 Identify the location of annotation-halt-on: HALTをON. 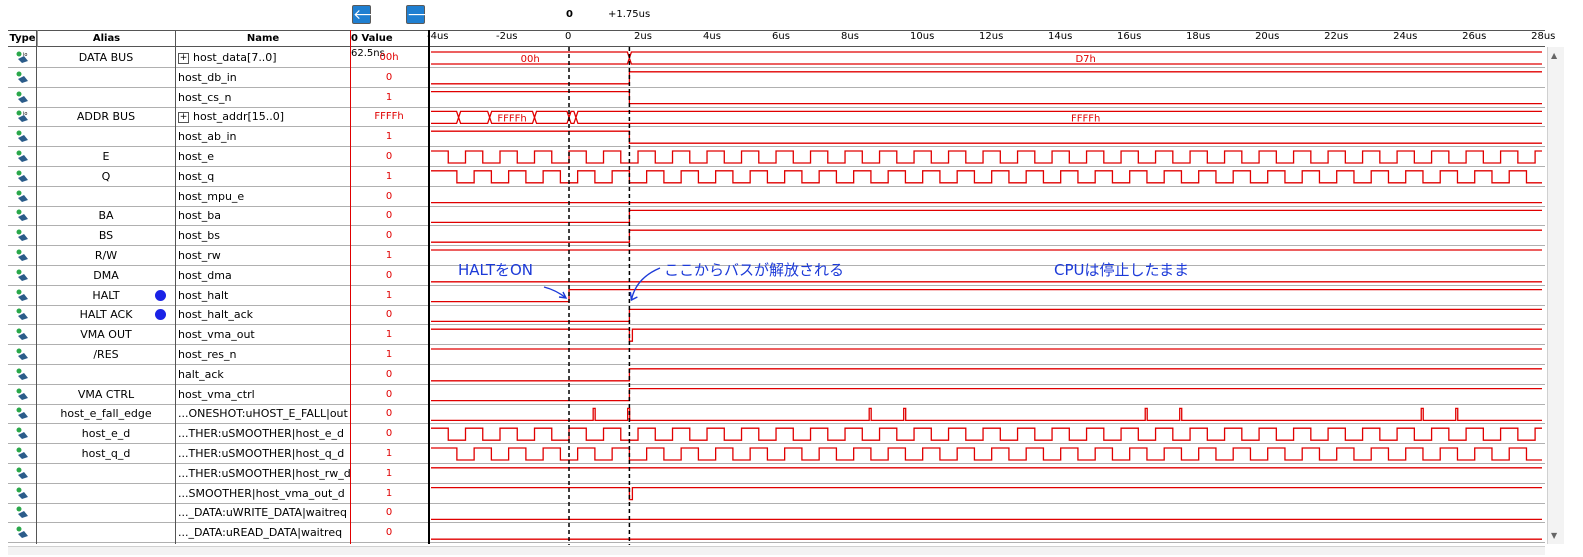
(496, 270).